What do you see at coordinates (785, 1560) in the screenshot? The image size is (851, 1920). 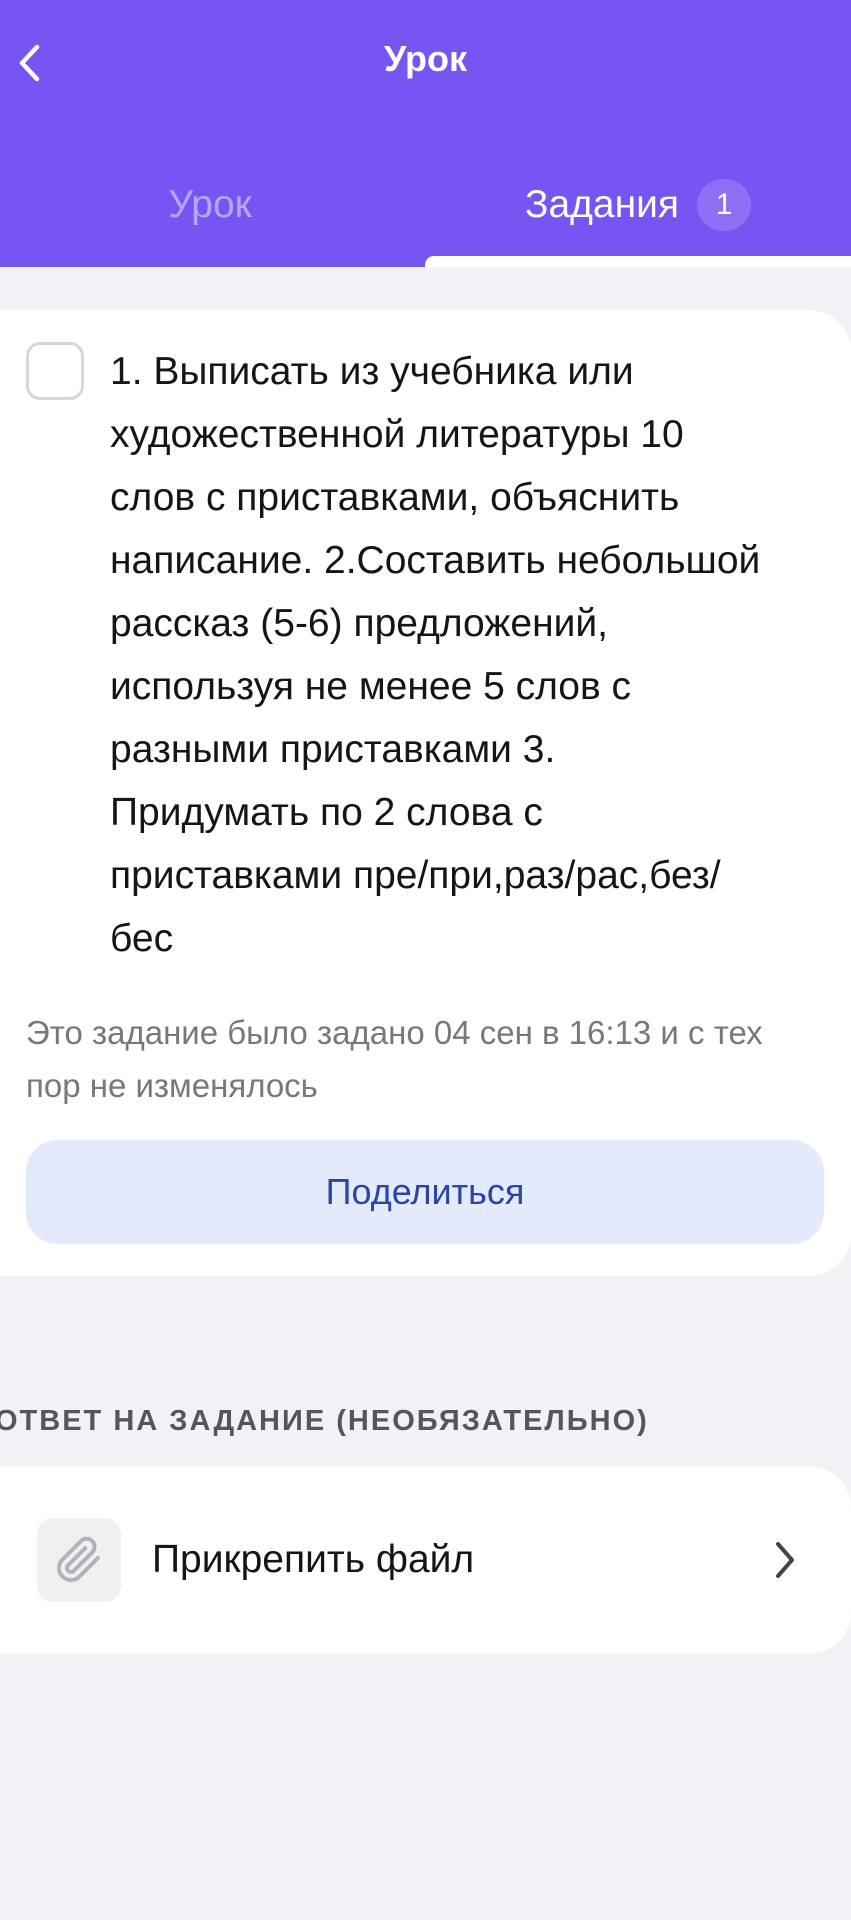 I see `chevron-right-icon` at bounding box center [785, 1560].